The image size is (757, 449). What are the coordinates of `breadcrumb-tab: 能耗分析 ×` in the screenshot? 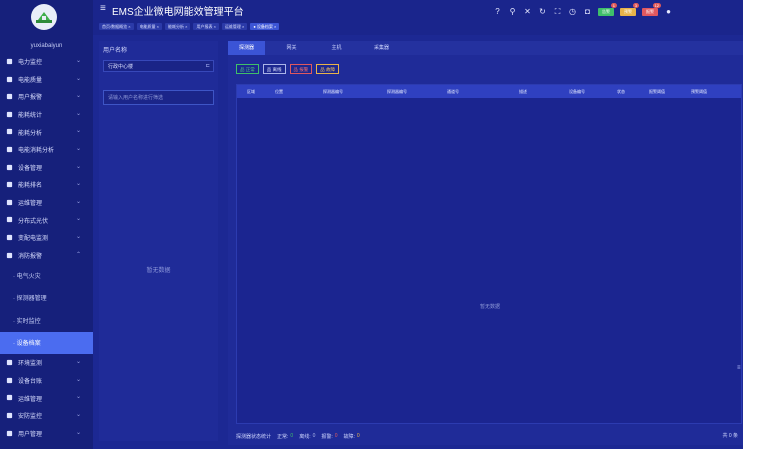 It's located at (178, 26).